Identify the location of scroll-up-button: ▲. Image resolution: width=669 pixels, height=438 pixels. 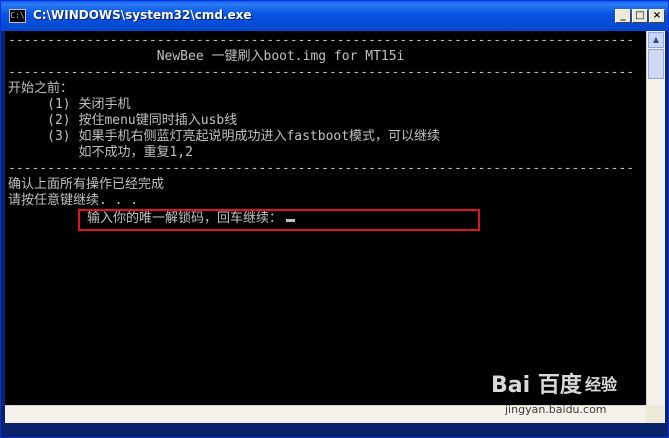
(656, 40).